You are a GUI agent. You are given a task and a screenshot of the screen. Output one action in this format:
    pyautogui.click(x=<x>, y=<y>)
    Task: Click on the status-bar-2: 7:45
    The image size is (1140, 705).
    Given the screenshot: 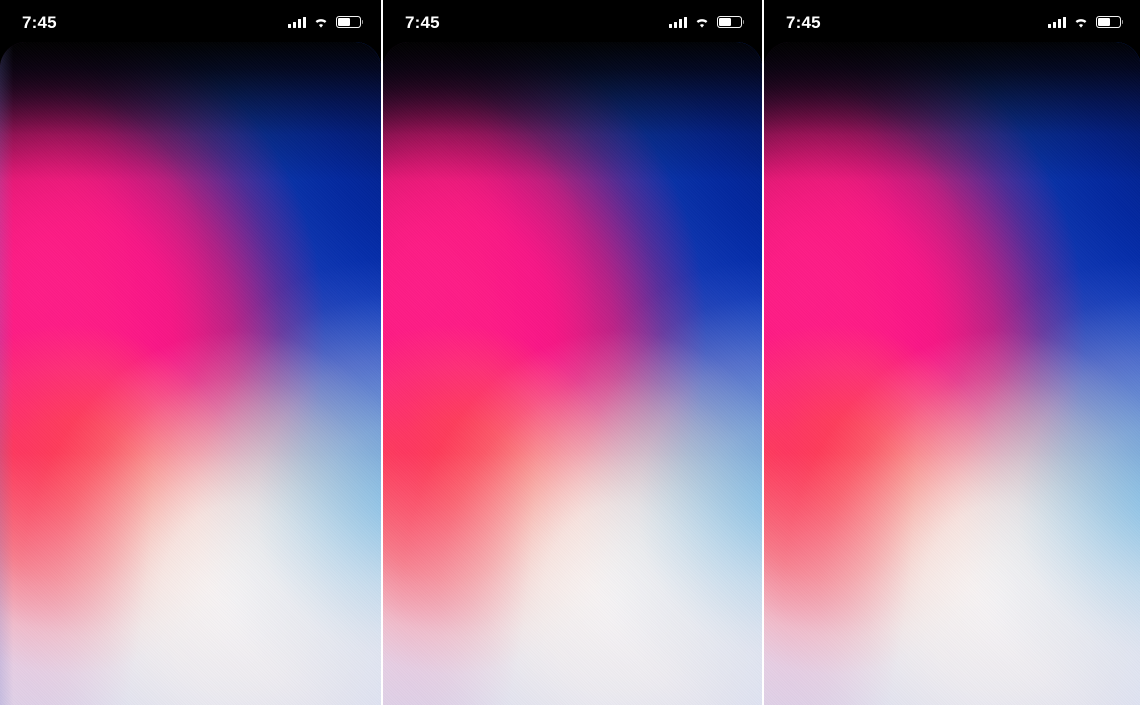 What is the action you would take?
    pyautogui.click(x=572, y=21)
    